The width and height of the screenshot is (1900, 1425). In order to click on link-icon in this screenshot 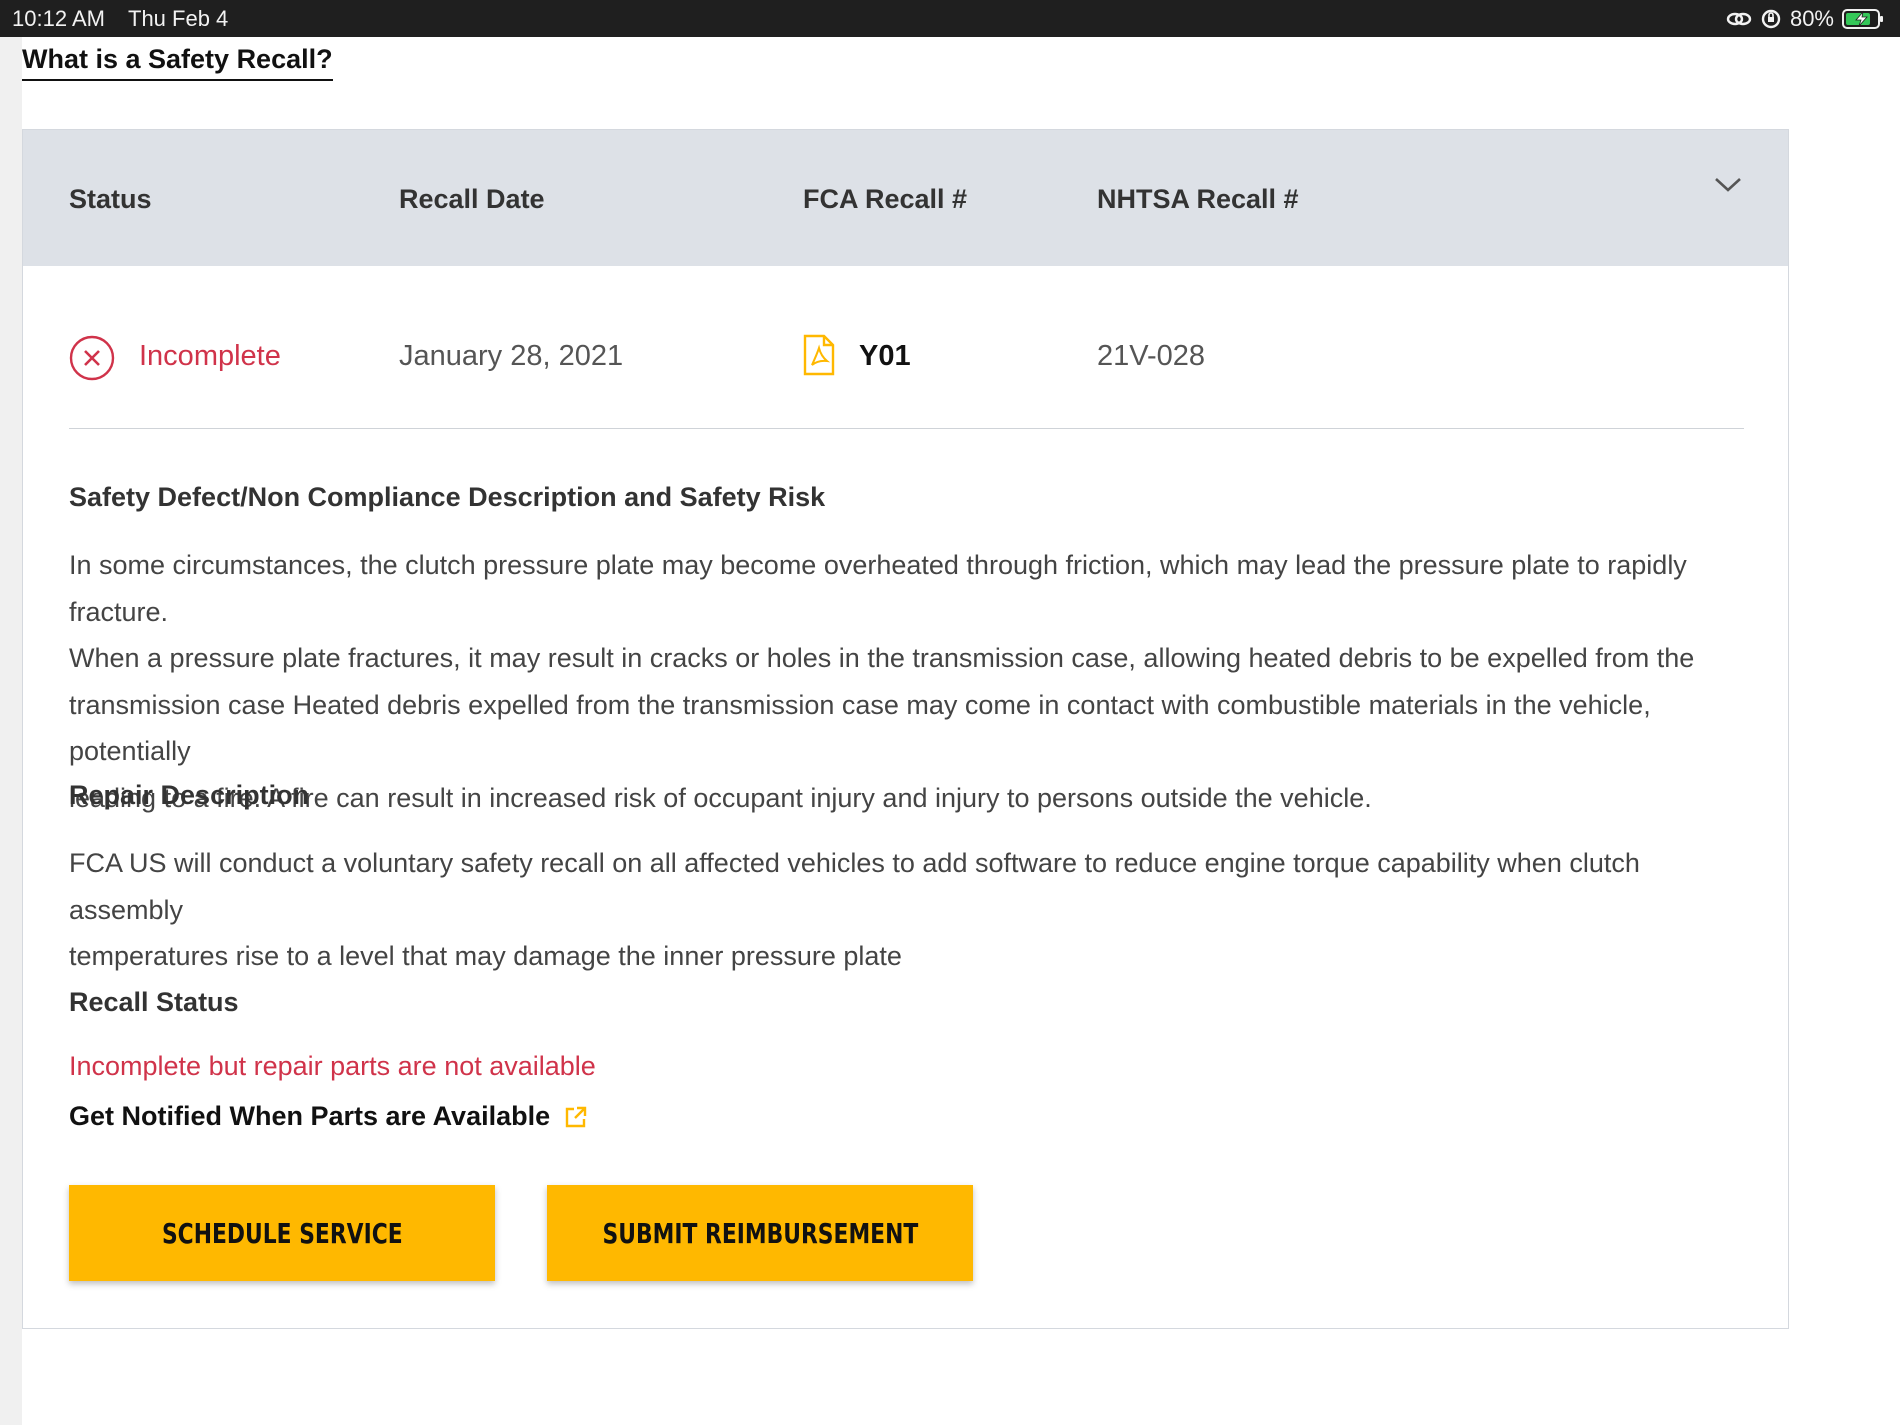, I will do `click(1739, 18)`.